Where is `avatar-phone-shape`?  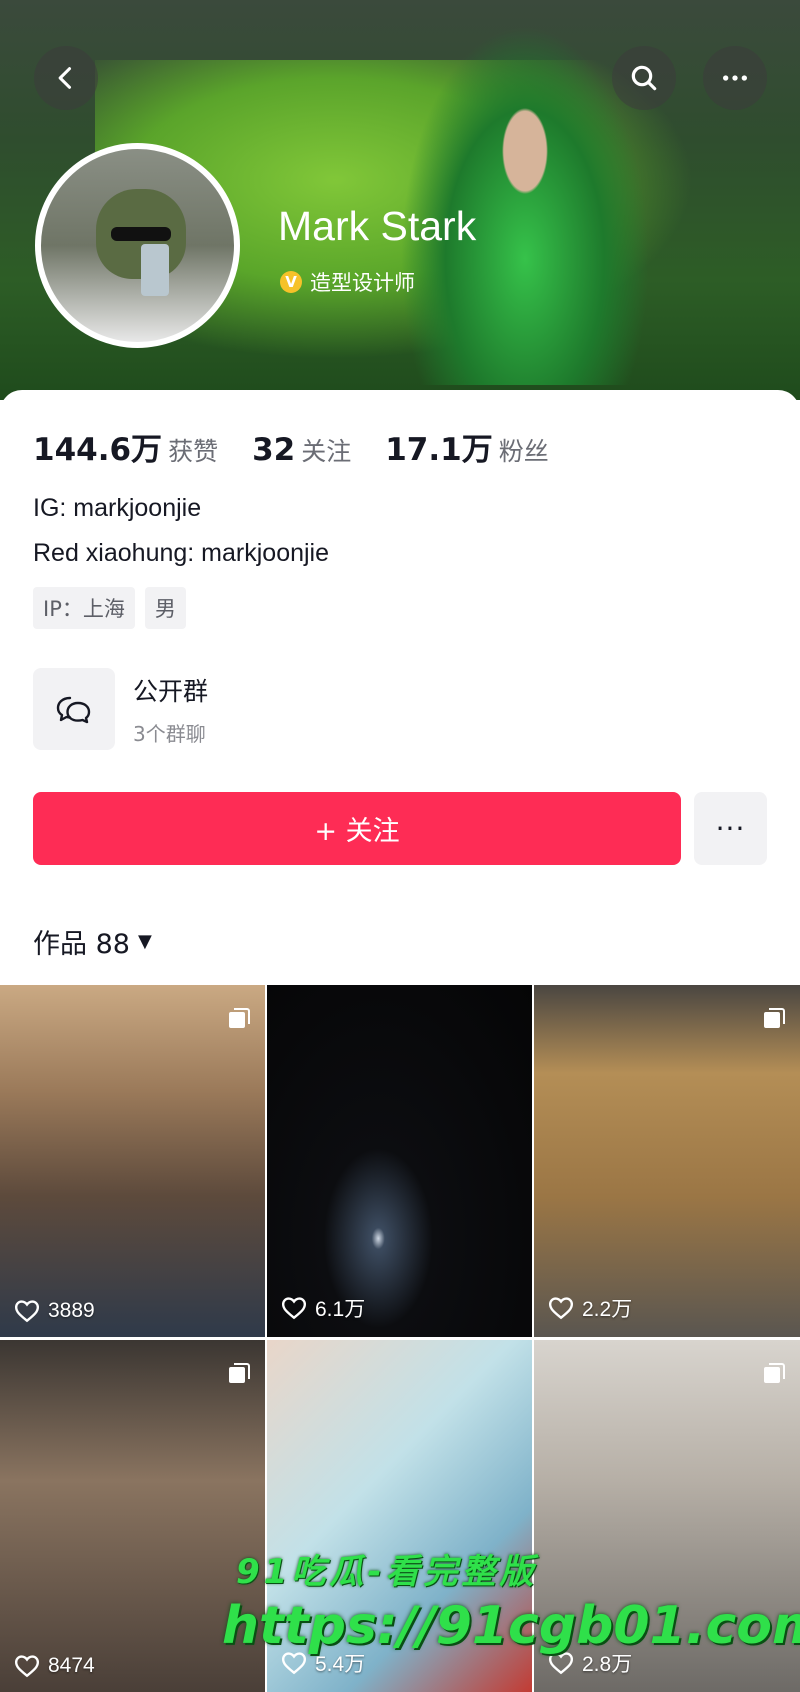 avatar-phone-shape is located at coordinates (155, 270).